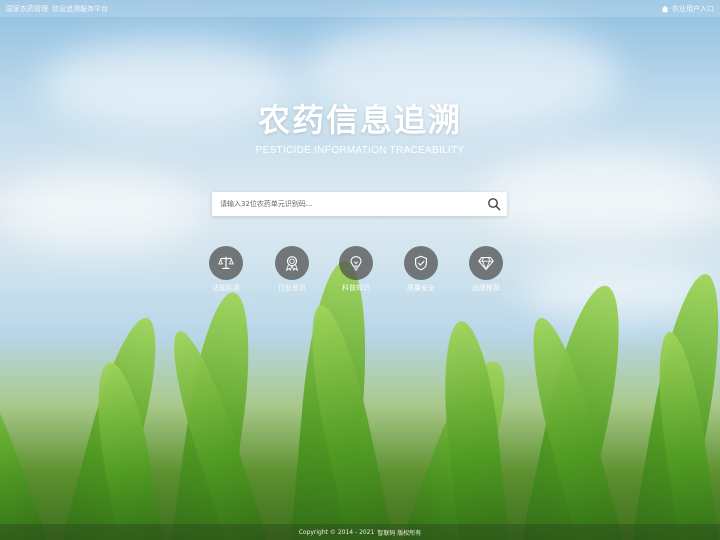 The width and height of the screenshot is (720, 540). Describe the element at coordinates (360, 150) in the screenshot. I see `page-subtitle: PESTICIDE INFORMATION TRACEABILITY` at that location.